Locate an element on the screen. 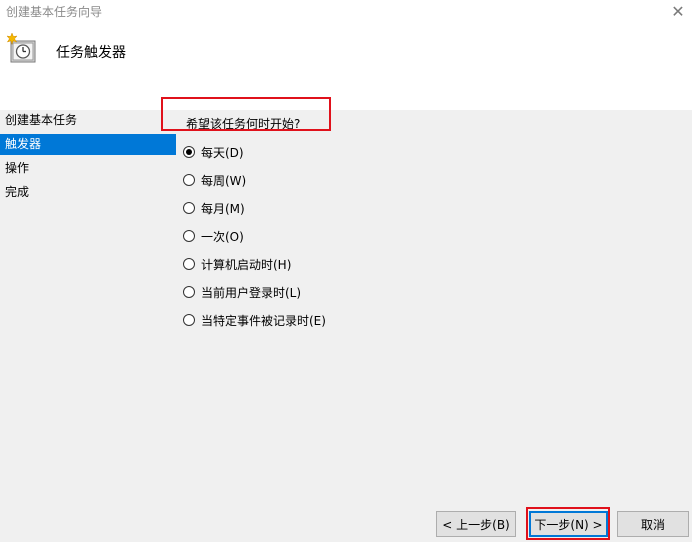 This screenshot has width=695, height=542. window-title: 创建基本任务向导 is located at coordinates (54, 12).